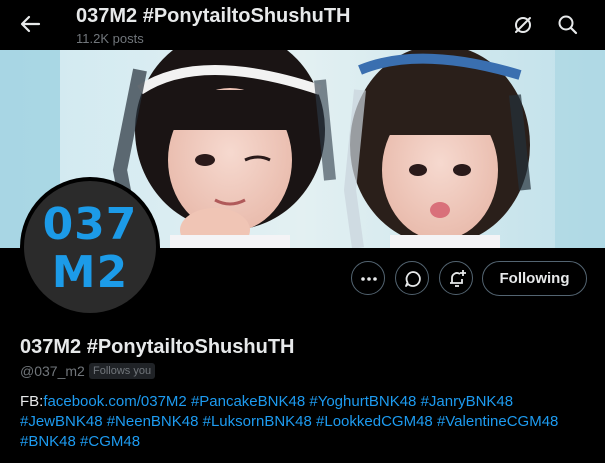 Image resolution: width=605 pixels, height=463 pixels. Describe the element at coordinates (122, 371) in the screenshot. I see `follows-you-badge: Follows you` at that location.